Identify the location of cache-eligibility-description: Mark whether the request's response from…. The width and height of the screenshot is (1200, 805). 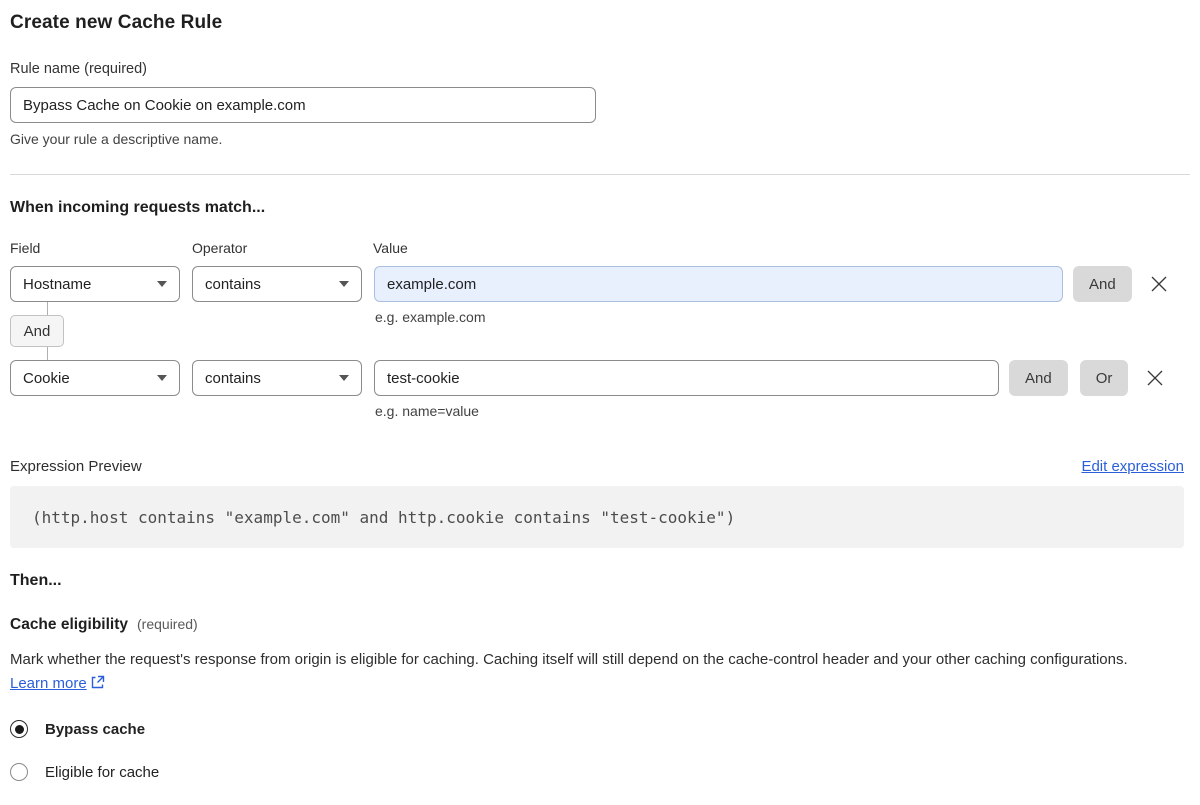
(590, 672).